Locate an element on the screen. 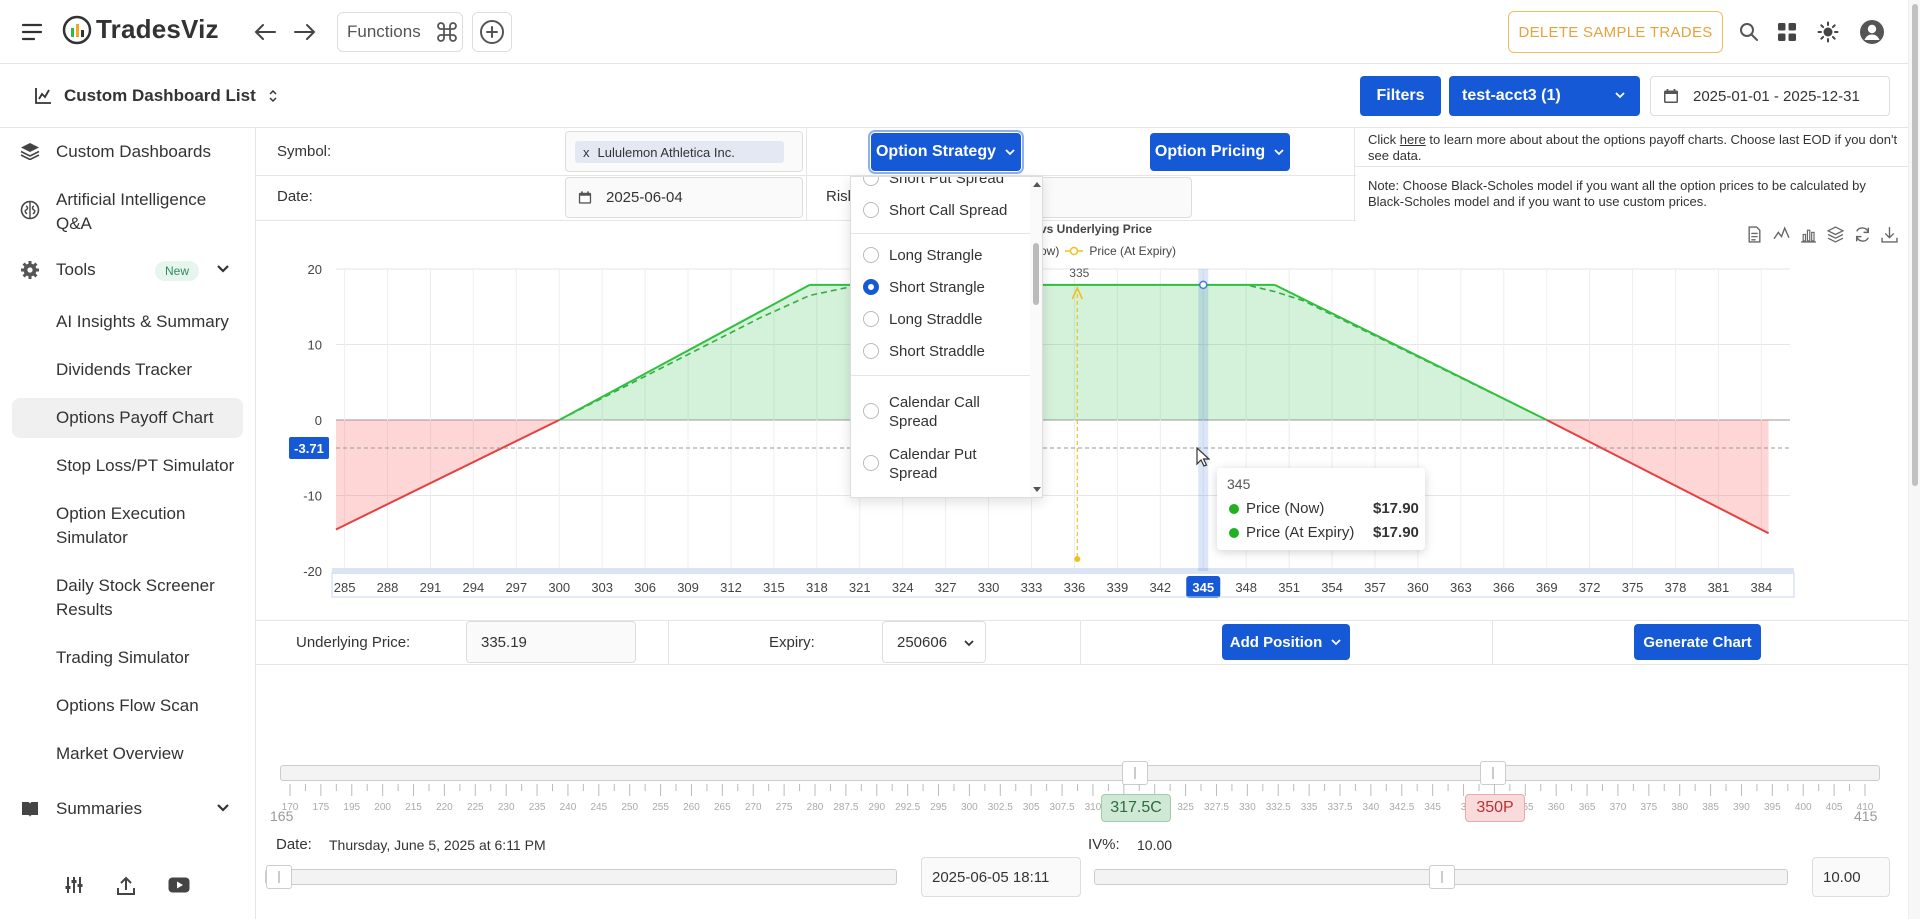 This screenshot has width=1920, height=919. strategy-option-short-put-spread: Short Put Spread is located at coordinates (933, 182).